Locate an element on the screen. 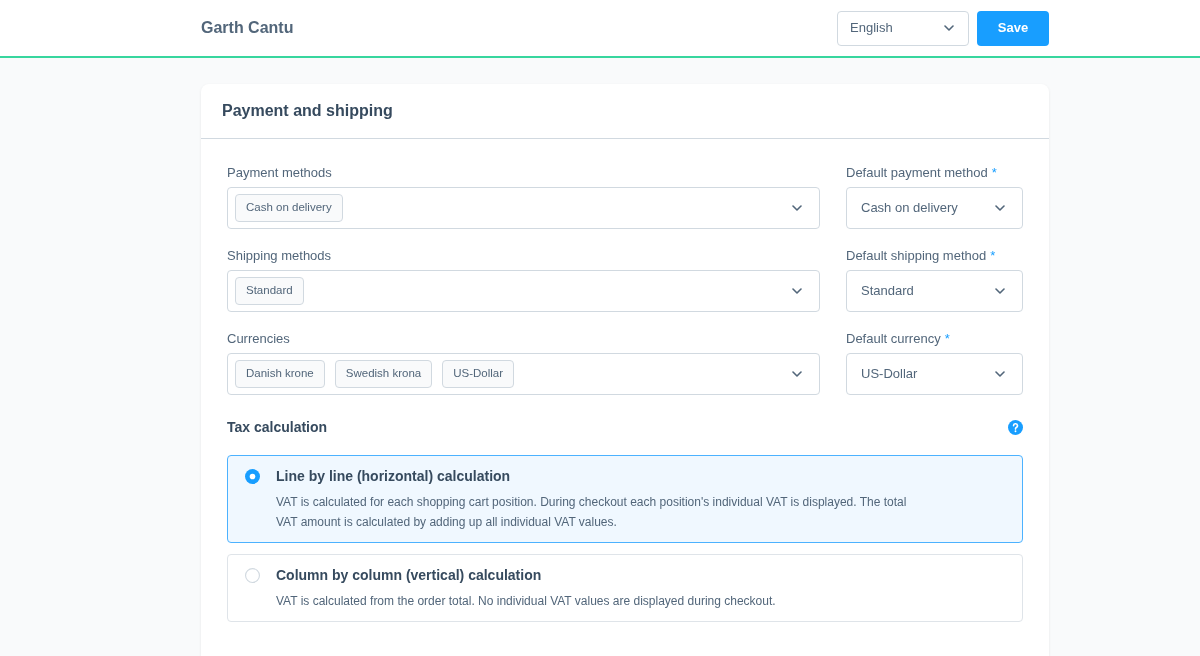 This screenshot has height=656, width=1200. field-label: Default currency is located at coordinates (893, 339).